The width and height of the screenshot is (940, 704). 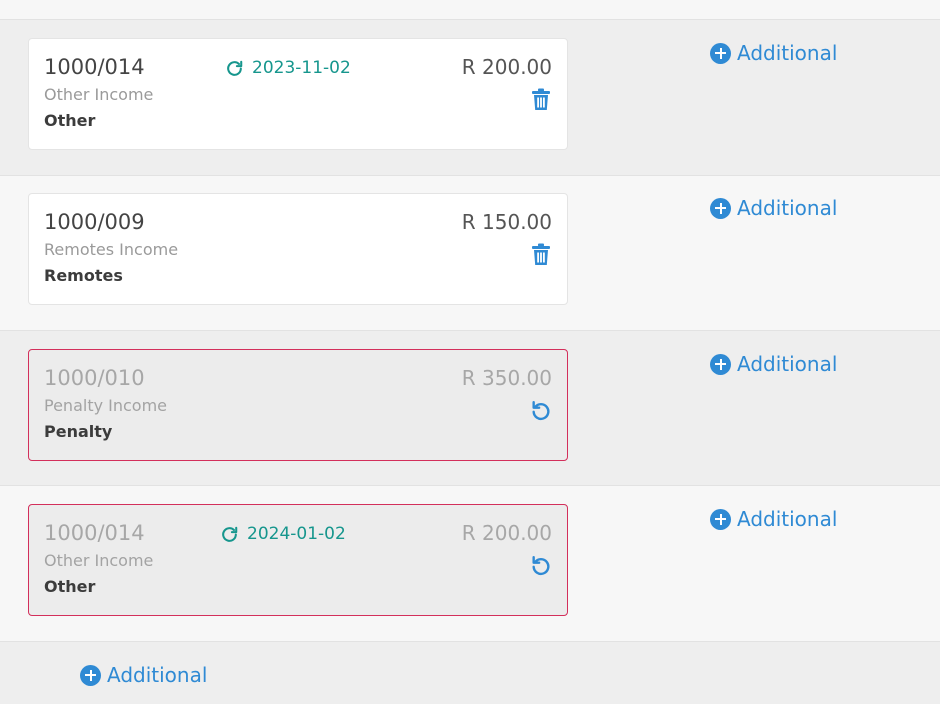 What do you see at coordinates (106, 405) in the screenshot?
I see `income-category: Penalty Income` at bounding box center [106, 405].